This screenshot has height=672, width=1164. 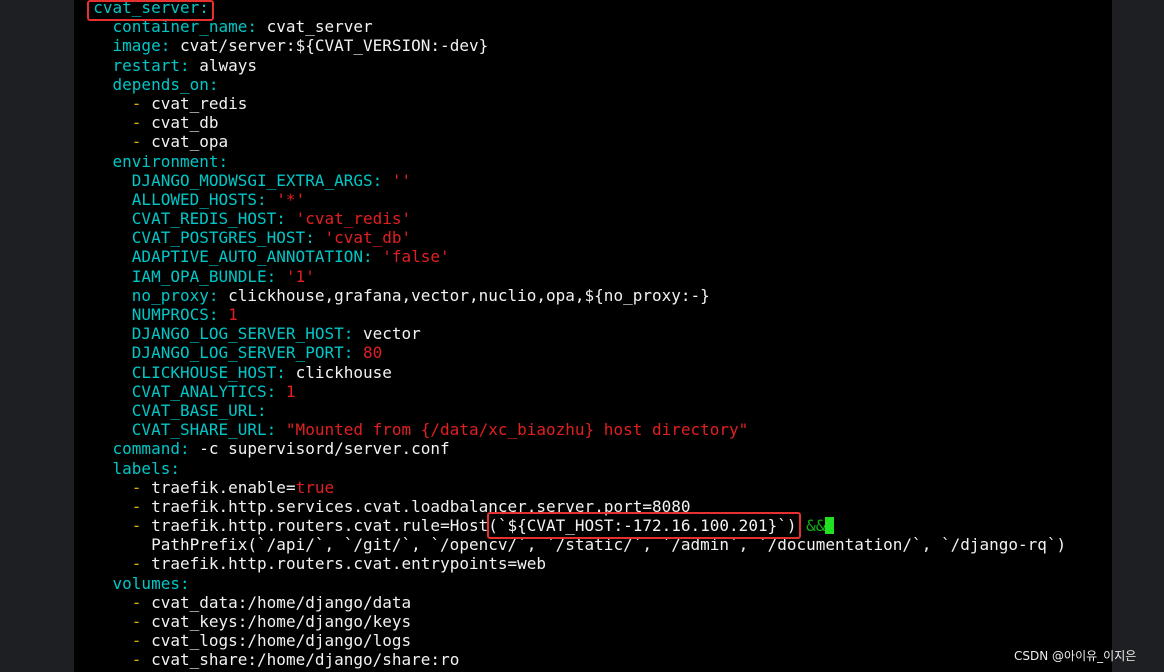 What do you see at coordinates (1138, 336) in the screenshot?
I see `right-margin` at bounding box center [1138, 336].